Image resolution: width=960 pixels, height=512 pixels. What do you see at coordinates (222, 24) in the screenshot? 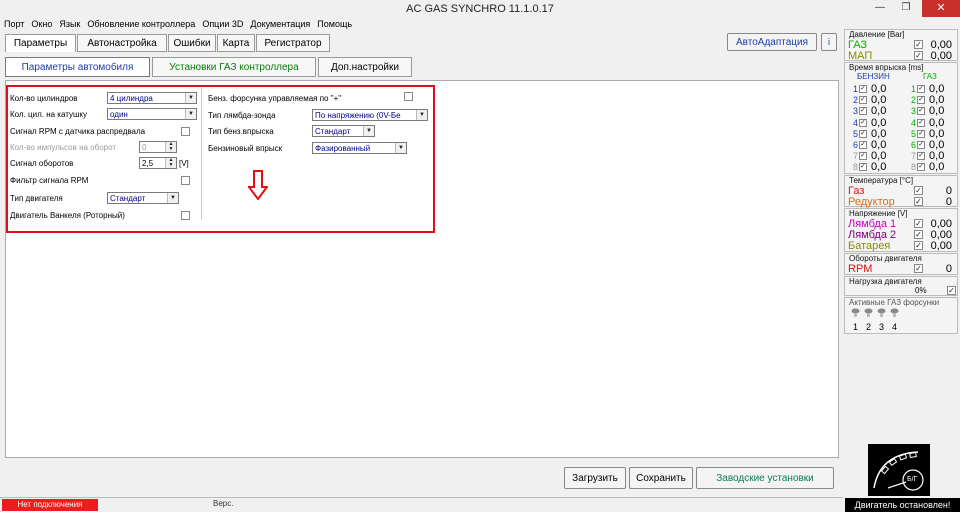
I see `menu-3d-options: Опции 3D` at bounding box center [222, 24].